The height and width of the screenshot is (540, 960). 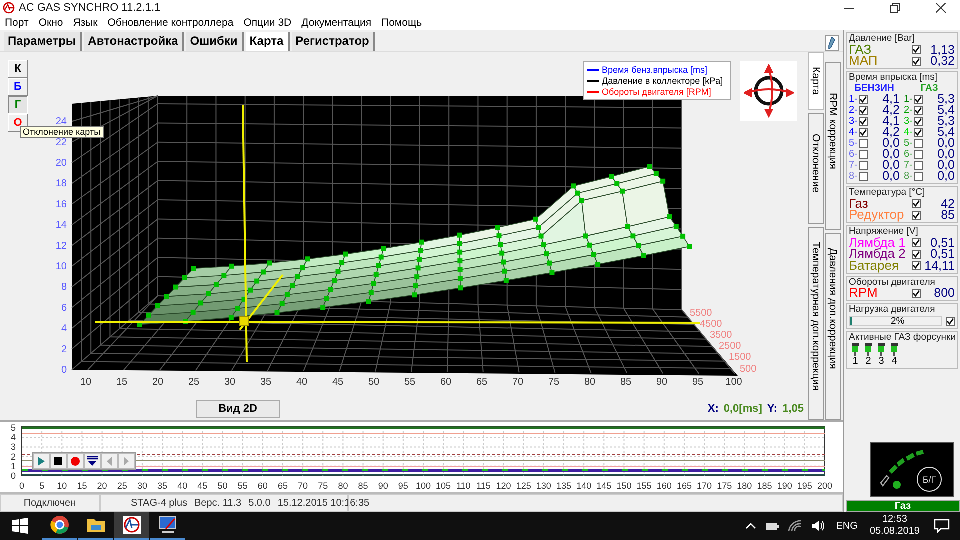 I want to click on axis-tick-label: 10, so click(x=61, y=267).